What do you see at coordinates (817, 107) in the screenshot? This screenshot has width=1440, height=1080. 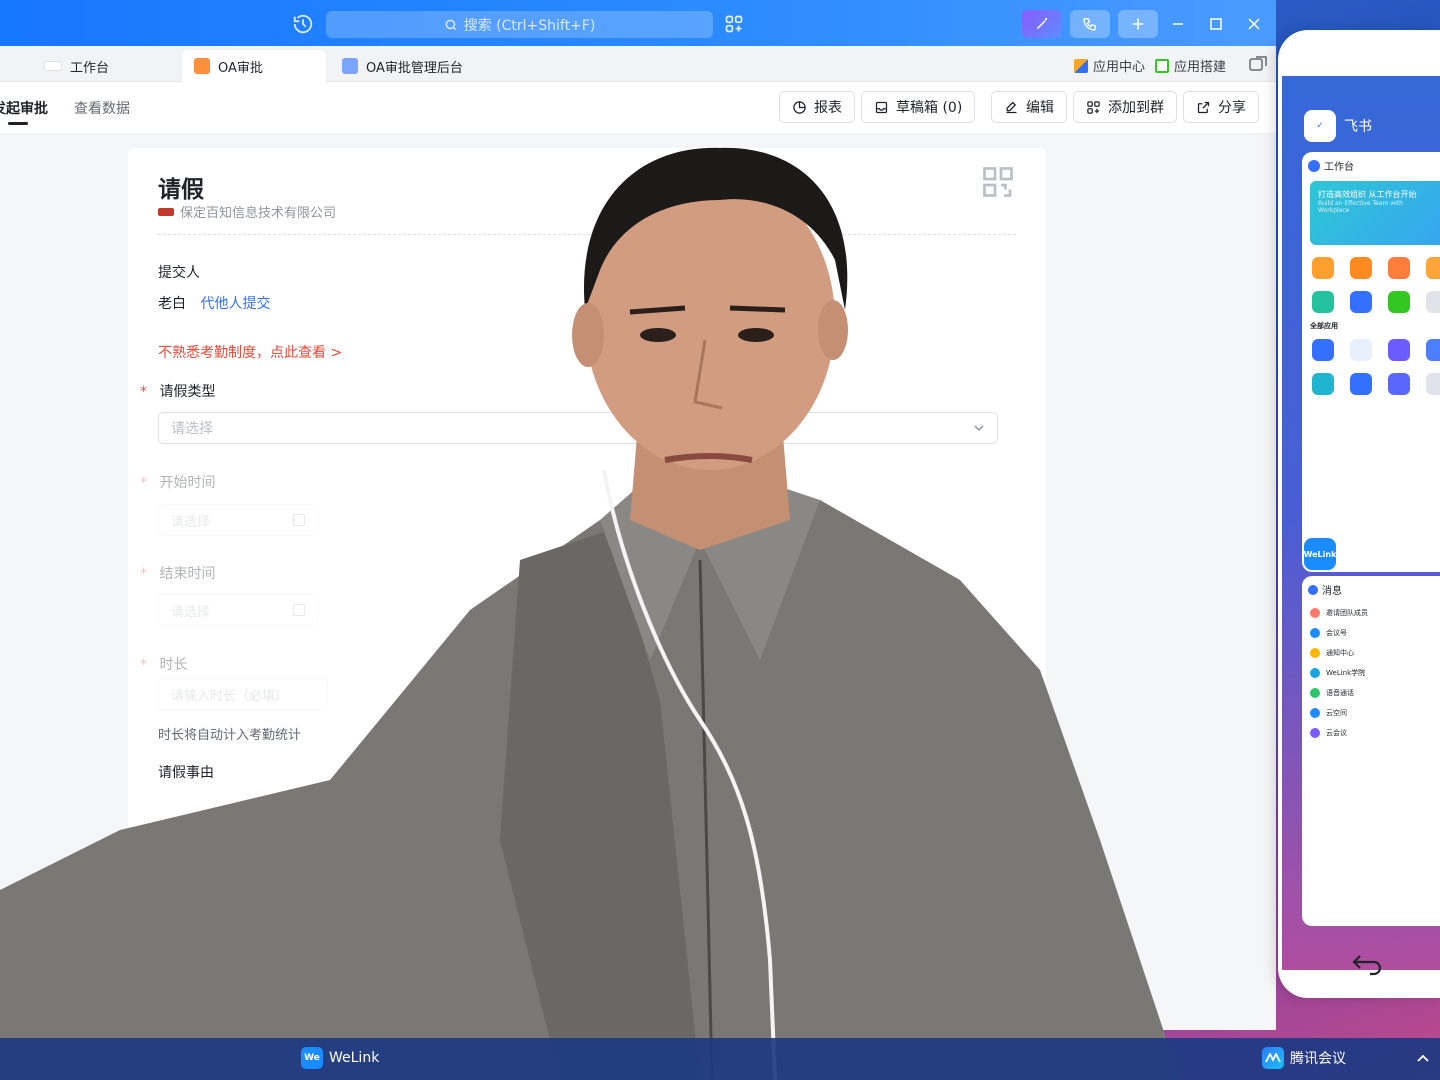 I see `report-button: 报表` at bounding box center [817, 107].